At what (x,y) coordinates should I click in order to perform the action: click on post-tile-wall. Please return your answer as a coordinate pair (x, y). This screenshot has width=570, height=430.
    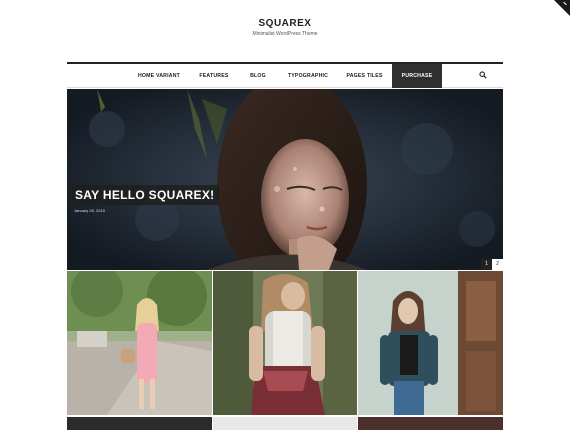
    Looking at the image, I should click on (430, 343).